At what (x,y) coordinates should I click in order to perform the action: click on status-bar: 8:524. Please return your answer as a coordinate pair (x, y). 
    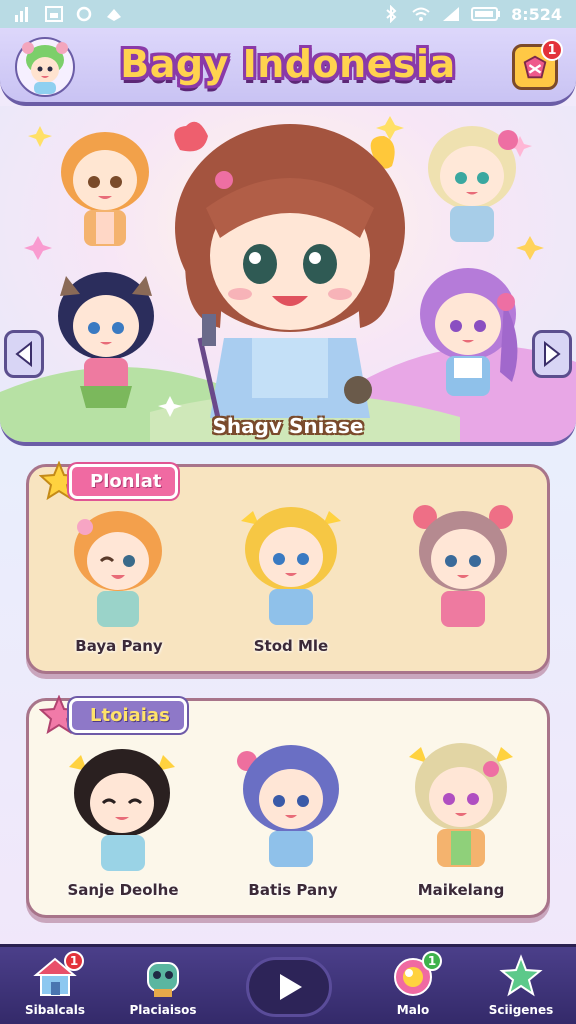
    Looking at the image, I should click on (288, 14).